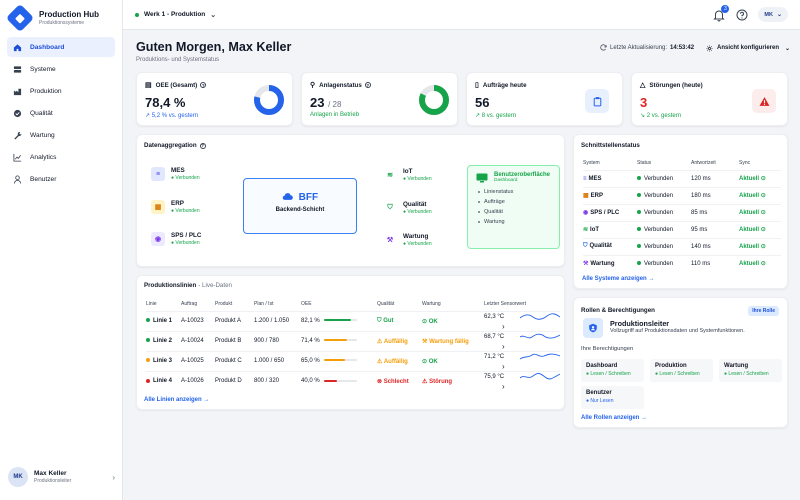 This screenshot has width=800, height=500. What do you see at coordinates (300, 206) in the screenshot?
I see `bff-node: BFF Backend-Schicht` at bounding box center [300, 206].